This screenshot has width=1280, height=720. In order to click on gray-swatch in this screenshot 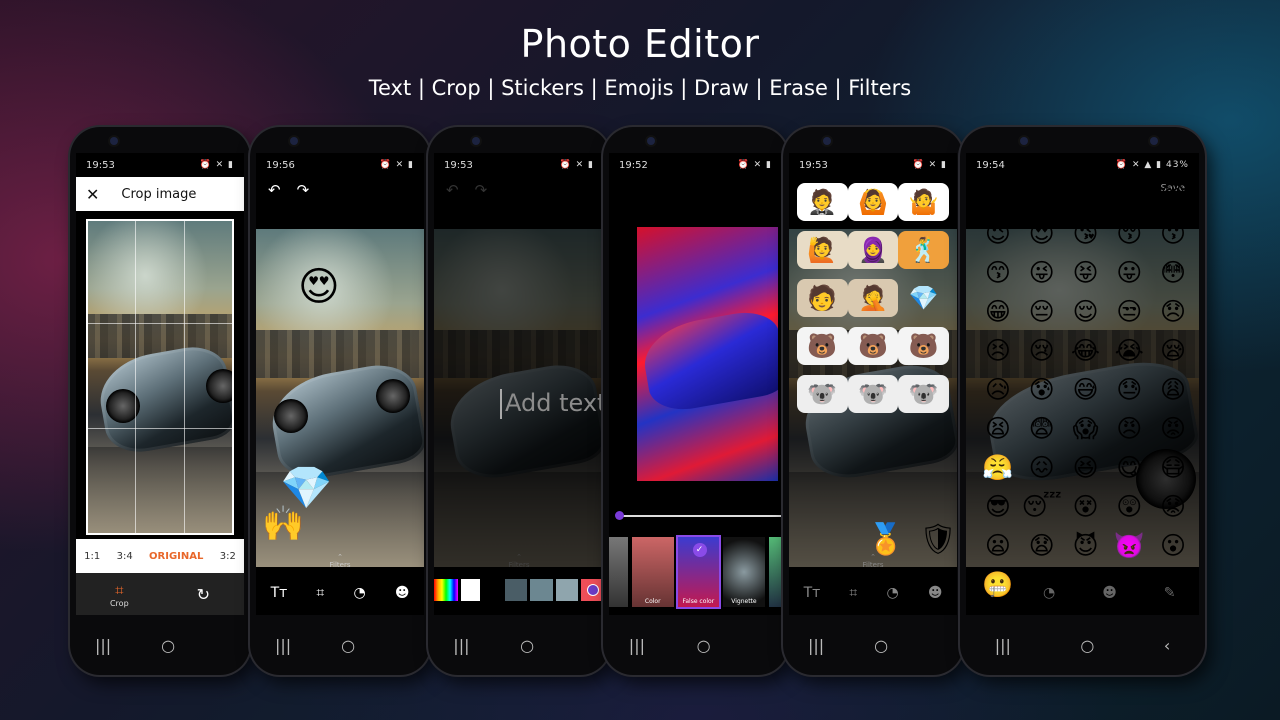, I will do `click(516, 590)`.